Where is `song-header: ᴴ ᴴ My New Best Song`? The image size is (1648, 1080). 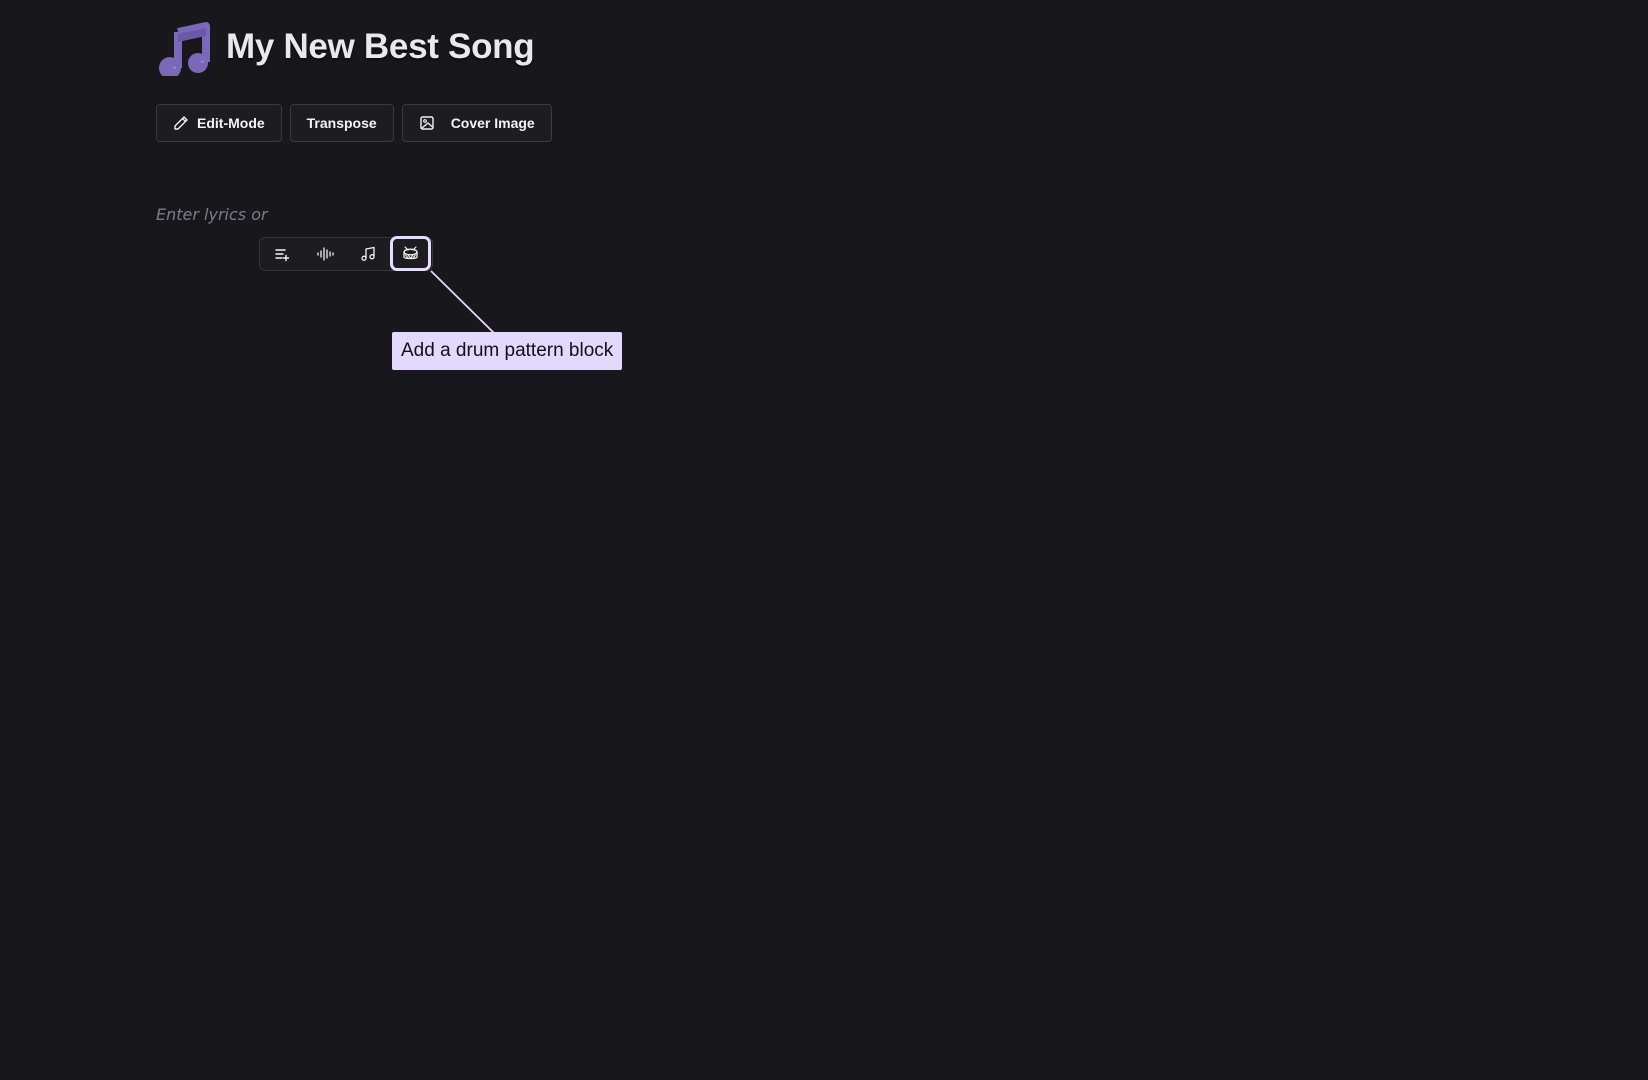
song-header: ᴴ ᴴ My New Best Song is located at coordinates (345, 47).